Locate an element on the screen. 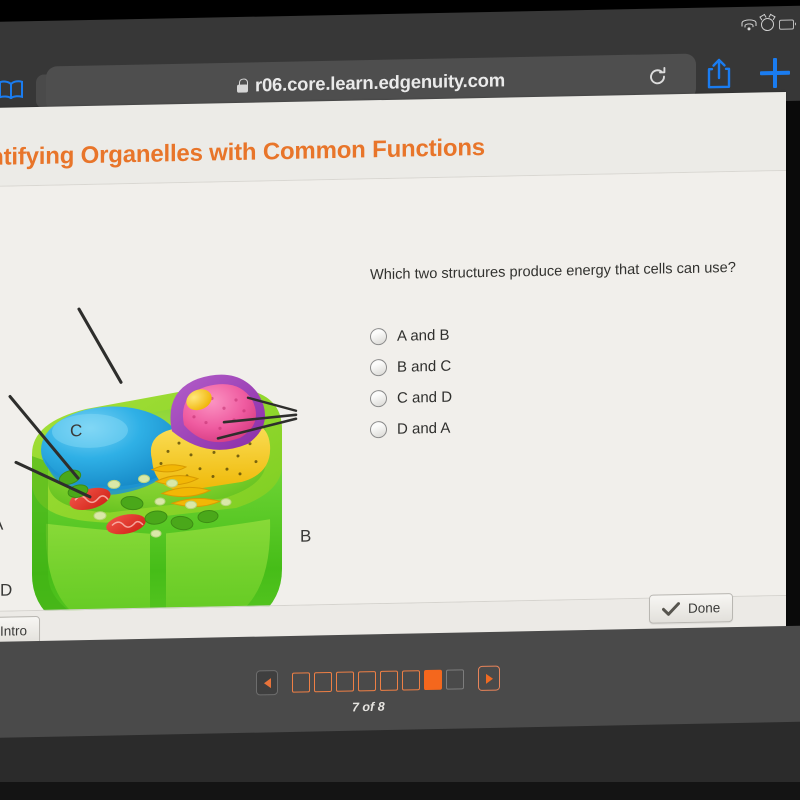 The width and height of the screenshot is (800, 800). reload-icon is located at coordinates (657, 76).